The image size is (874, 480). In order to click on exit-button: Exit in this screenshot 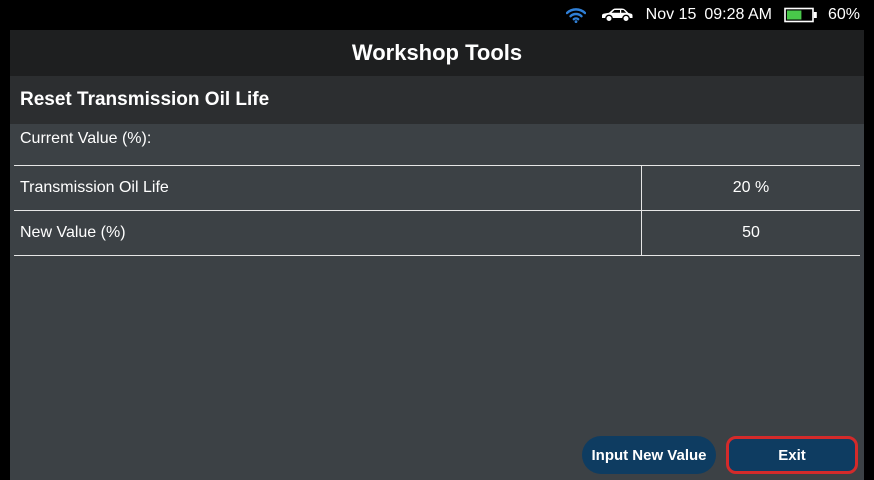, I will do `click(792, 455)`.